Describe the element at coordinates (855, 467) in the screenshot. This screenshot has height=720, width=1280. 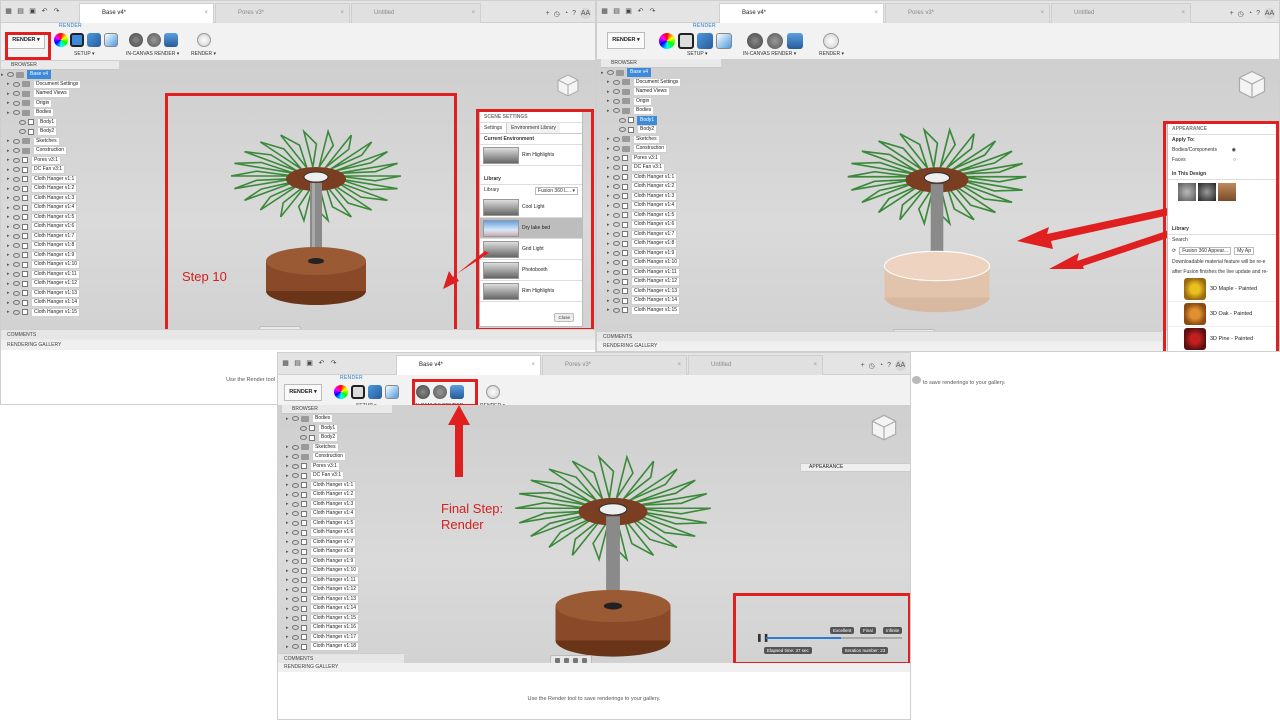
I see `appearance-collapsed-bar: APPEARANCE` at that location.